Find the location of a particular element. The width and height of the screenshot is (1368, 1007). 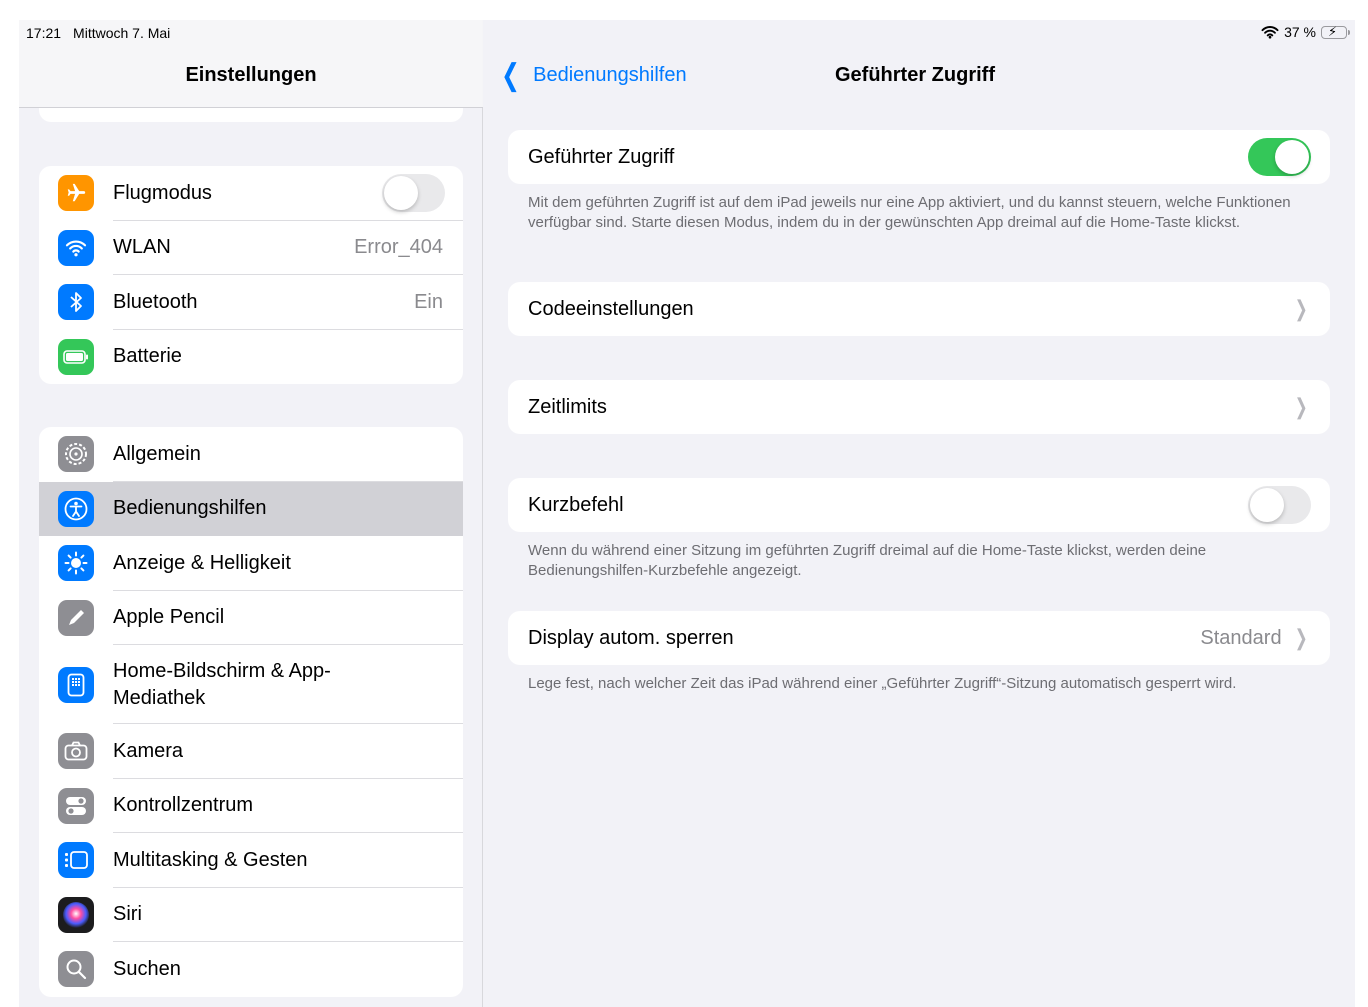

sidebar-item-kontrollzentrum: Kontrollzentrum is located at coordinates (251, 806).